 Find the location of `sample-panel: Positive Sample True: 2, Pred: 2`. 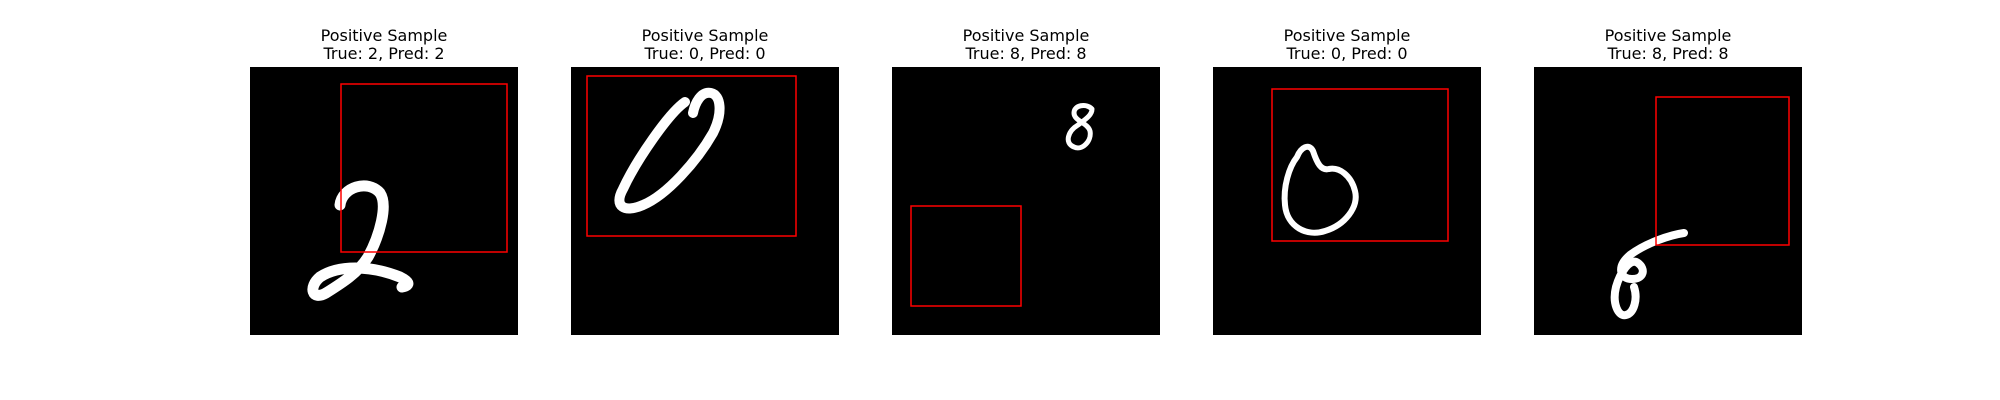

sample-panel: Positive Sample True: 2, Pred: 2 is located at coordinates (384, 180).